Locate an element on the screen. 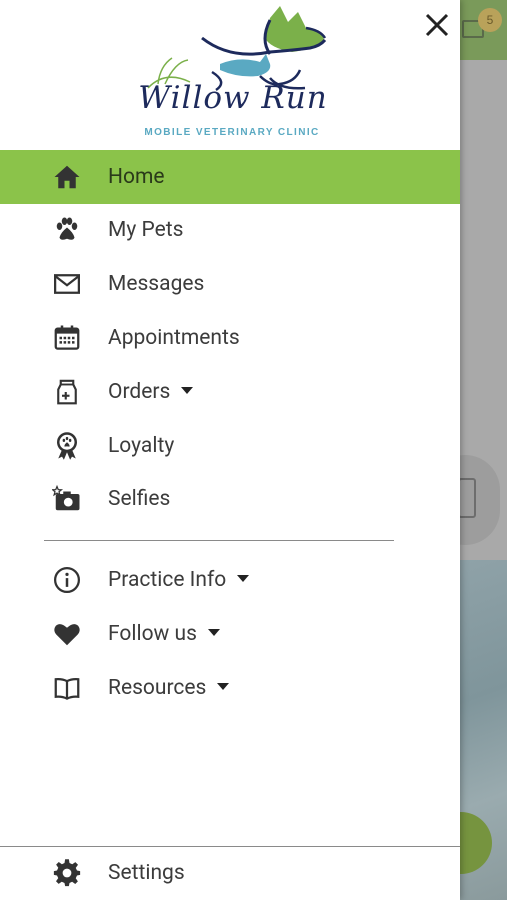 The width and height of the screenshot is (507, 900). menu-item-orders: Orders is located at coordinates (230, 392).